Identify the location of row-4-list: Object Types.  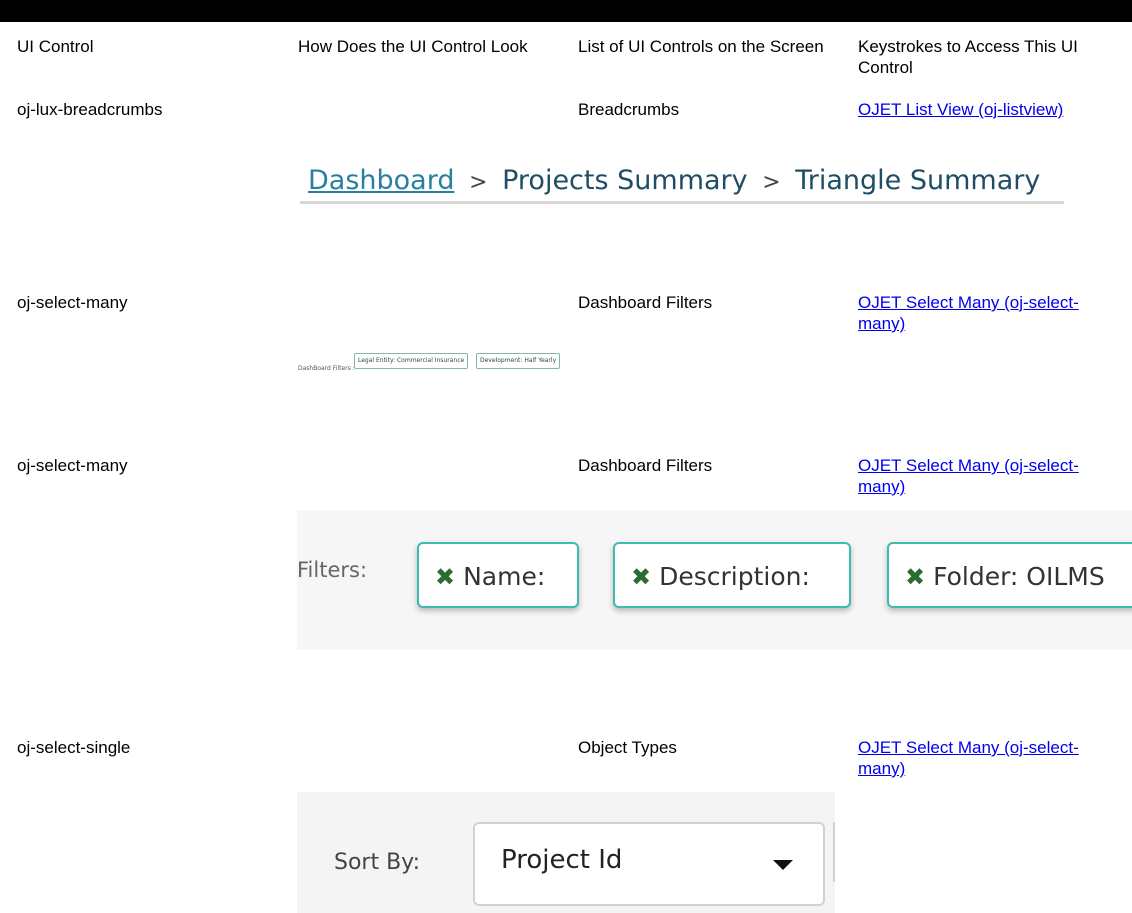
(627, 747).